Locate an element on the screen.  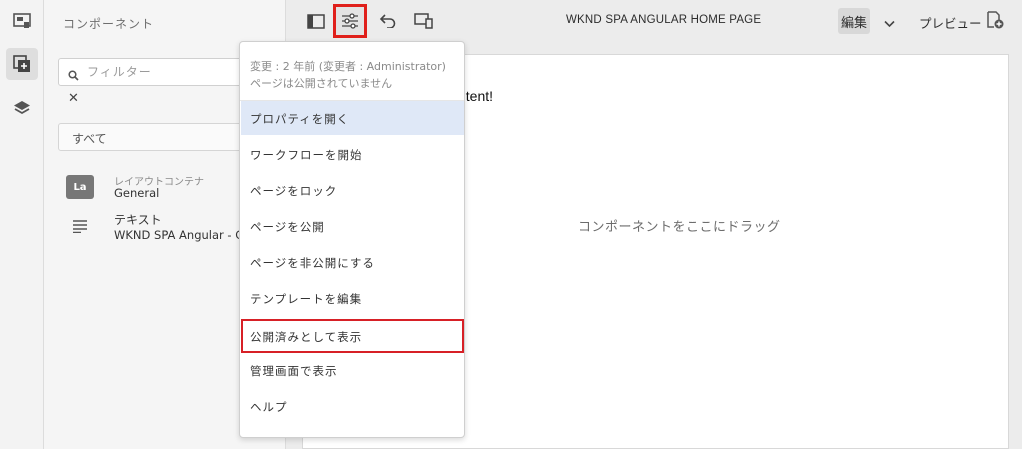
menu-item-unpublish-page: ページを非公開にする is located at coordinates (352, 262).